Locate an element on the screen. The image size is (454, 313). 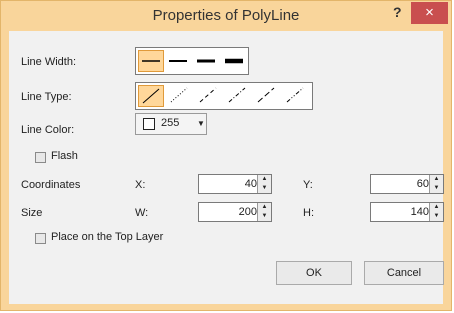
line-width-thin-icon is located at coordinates (151, 61).